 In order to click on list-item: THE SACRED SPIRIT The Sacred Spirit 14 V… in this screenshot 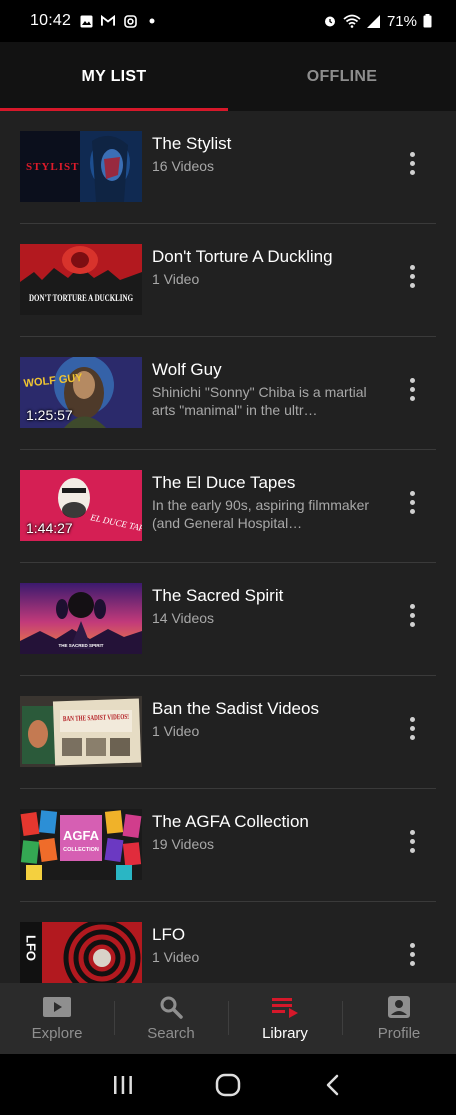, I will do `click(228, 619)`.